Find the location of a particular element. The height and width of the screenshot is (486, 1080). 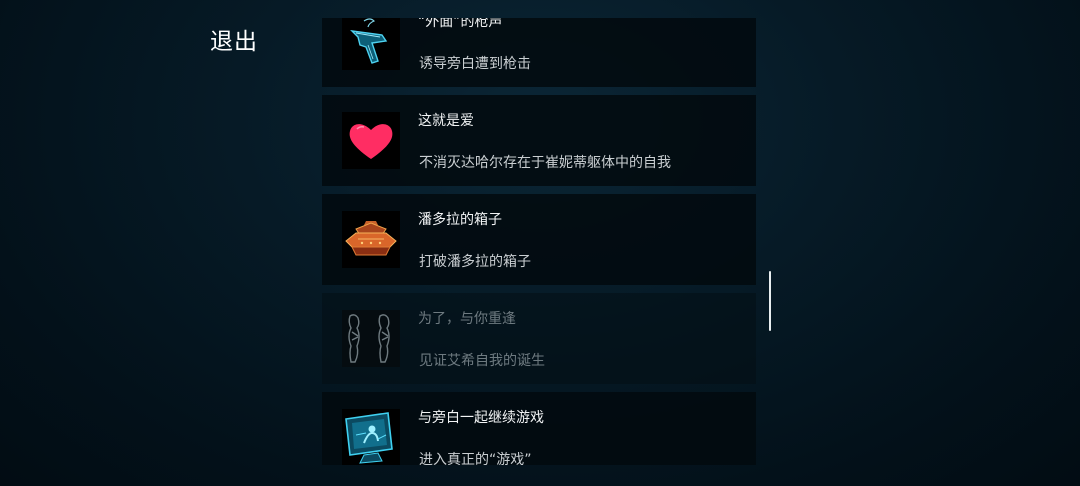

monitor-icon is located at coordinates (371, 437).